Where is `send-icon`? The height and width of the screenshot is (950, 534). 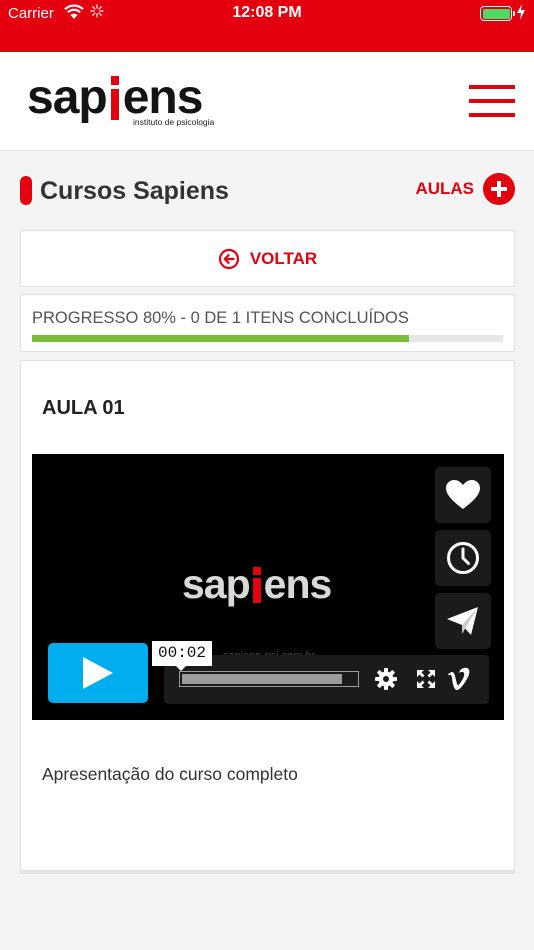
send-icon is located at coordinates (462, 621).